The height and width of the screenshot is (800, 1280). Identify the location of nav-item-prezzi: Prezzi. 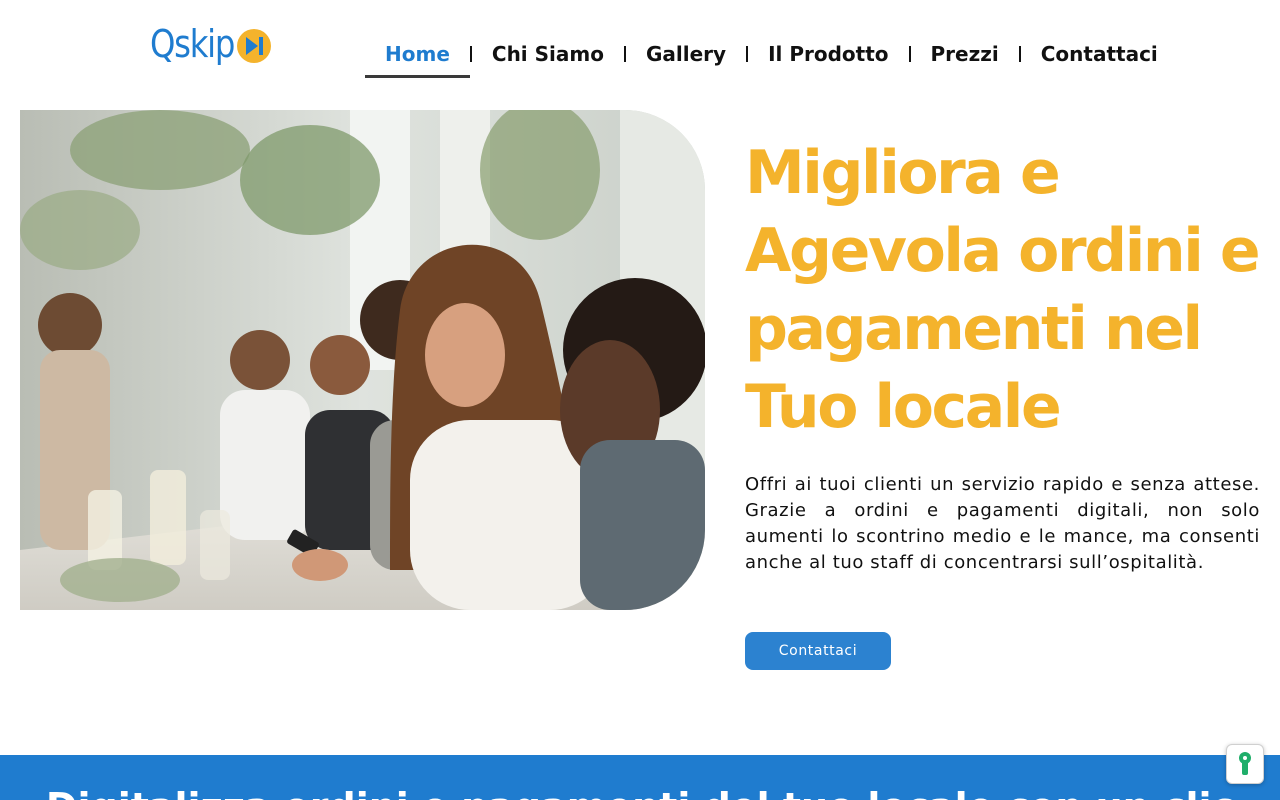
(965, 54).